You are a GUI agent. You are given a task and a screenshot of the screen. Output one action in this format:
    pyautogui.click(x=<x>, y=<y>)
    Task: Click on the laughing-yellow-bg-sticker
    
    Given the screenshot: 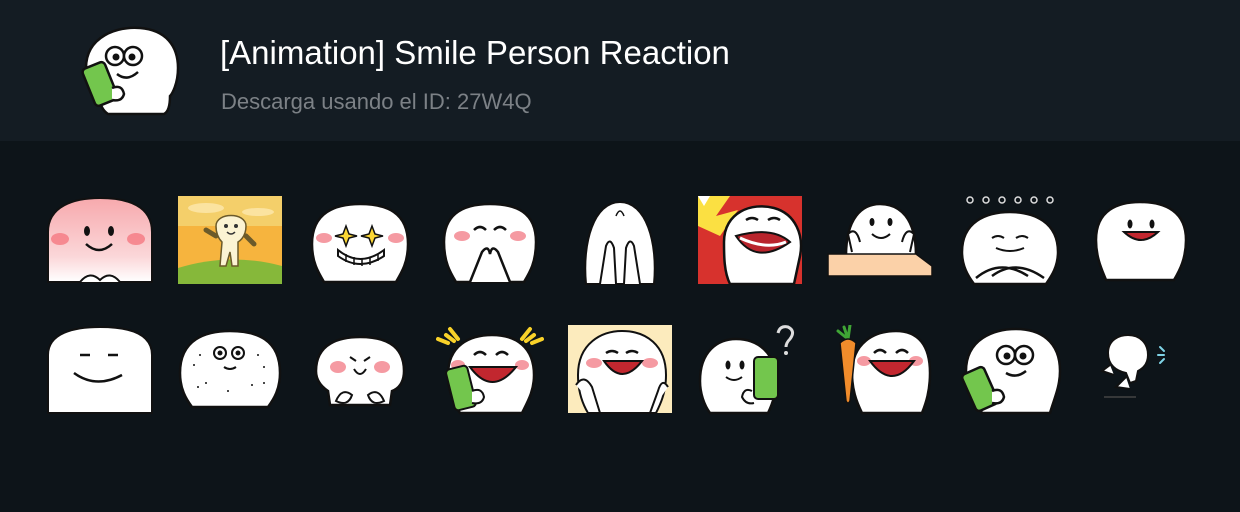 What is the action you would take?
    pyautogui.click(x=620, y=371)
    